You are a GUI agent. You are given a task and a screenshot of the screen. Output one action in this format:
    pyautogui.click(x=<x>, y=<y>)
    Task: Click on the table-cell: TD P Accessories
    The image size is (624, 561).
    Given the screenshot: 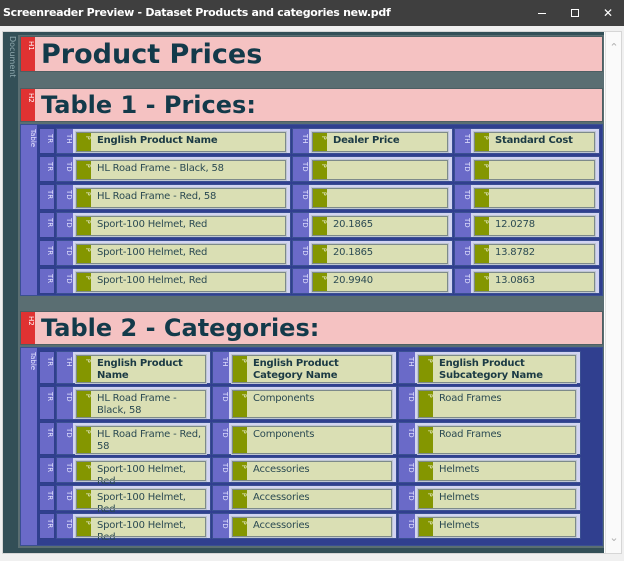 What is the action you would take?
    pyautogui.click(x=304, y=526)
    